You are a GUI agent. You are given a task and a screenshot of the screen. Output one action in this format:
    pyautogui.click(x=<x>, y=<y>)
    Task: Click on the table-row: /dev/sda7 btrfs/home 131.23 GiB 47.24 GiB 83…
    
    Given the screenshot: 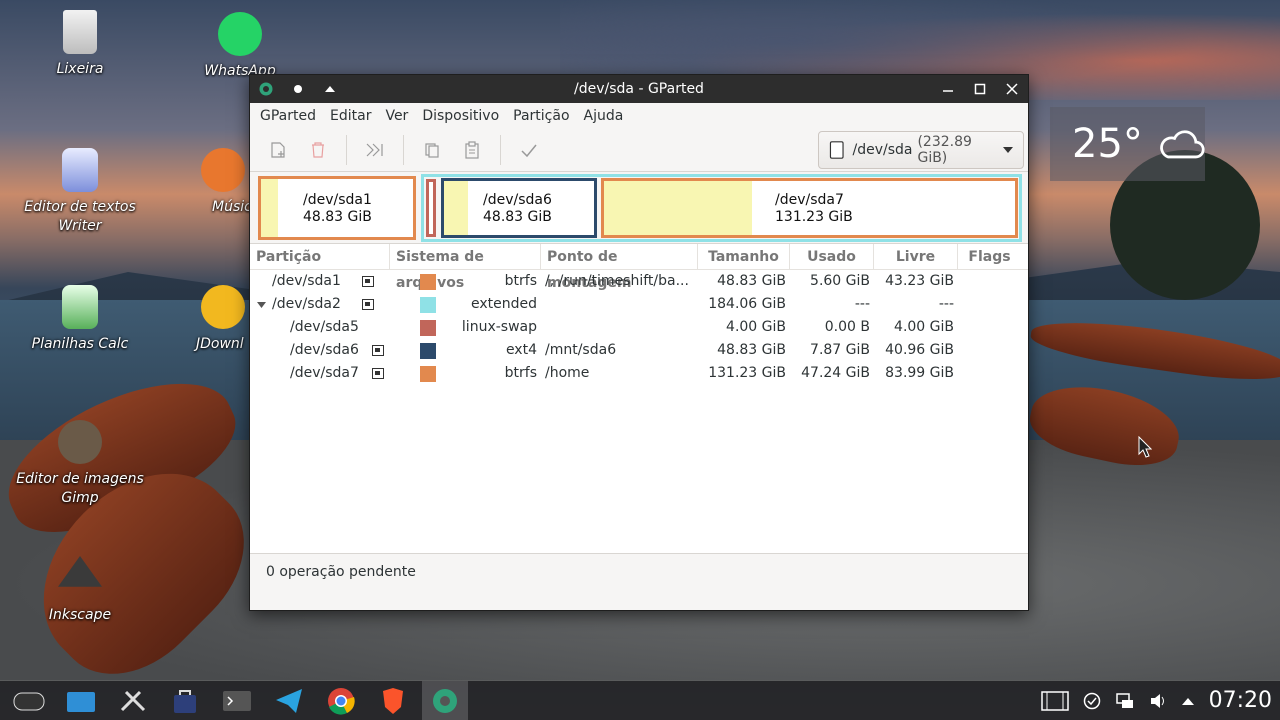 What is the action you would take?
    pyautogui.click(x=639, y=373)
    